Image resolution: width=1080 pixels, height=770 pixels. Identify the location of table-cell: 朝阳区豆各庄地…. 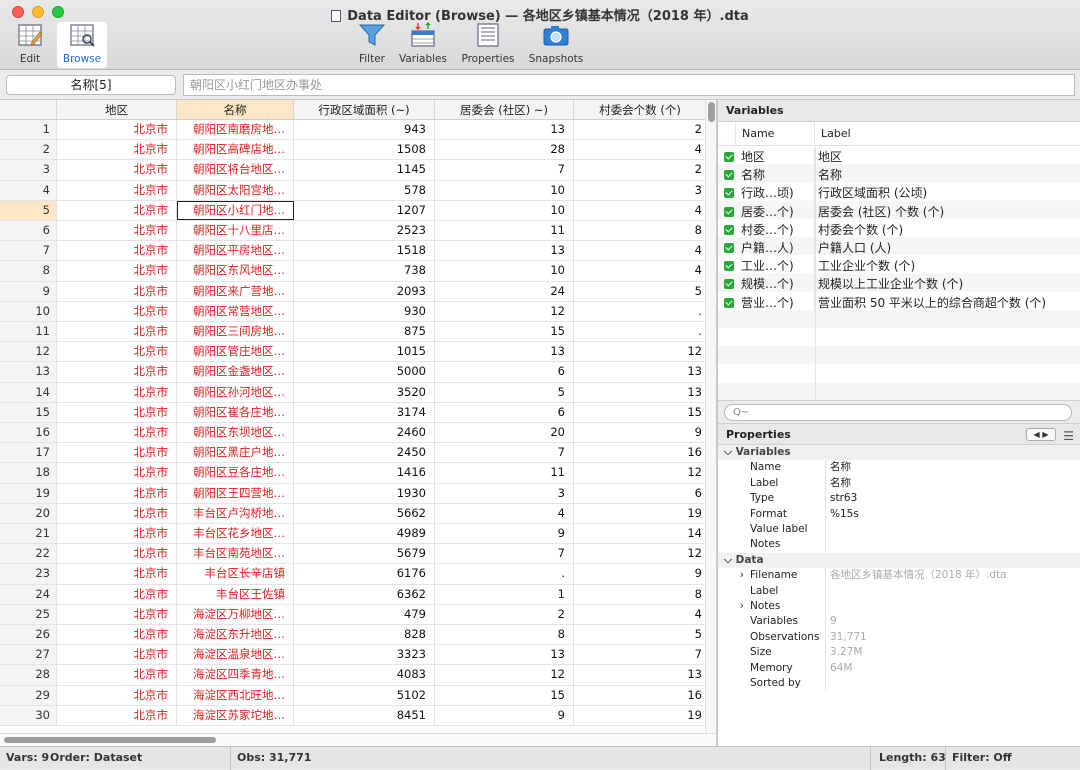
(235, 473).